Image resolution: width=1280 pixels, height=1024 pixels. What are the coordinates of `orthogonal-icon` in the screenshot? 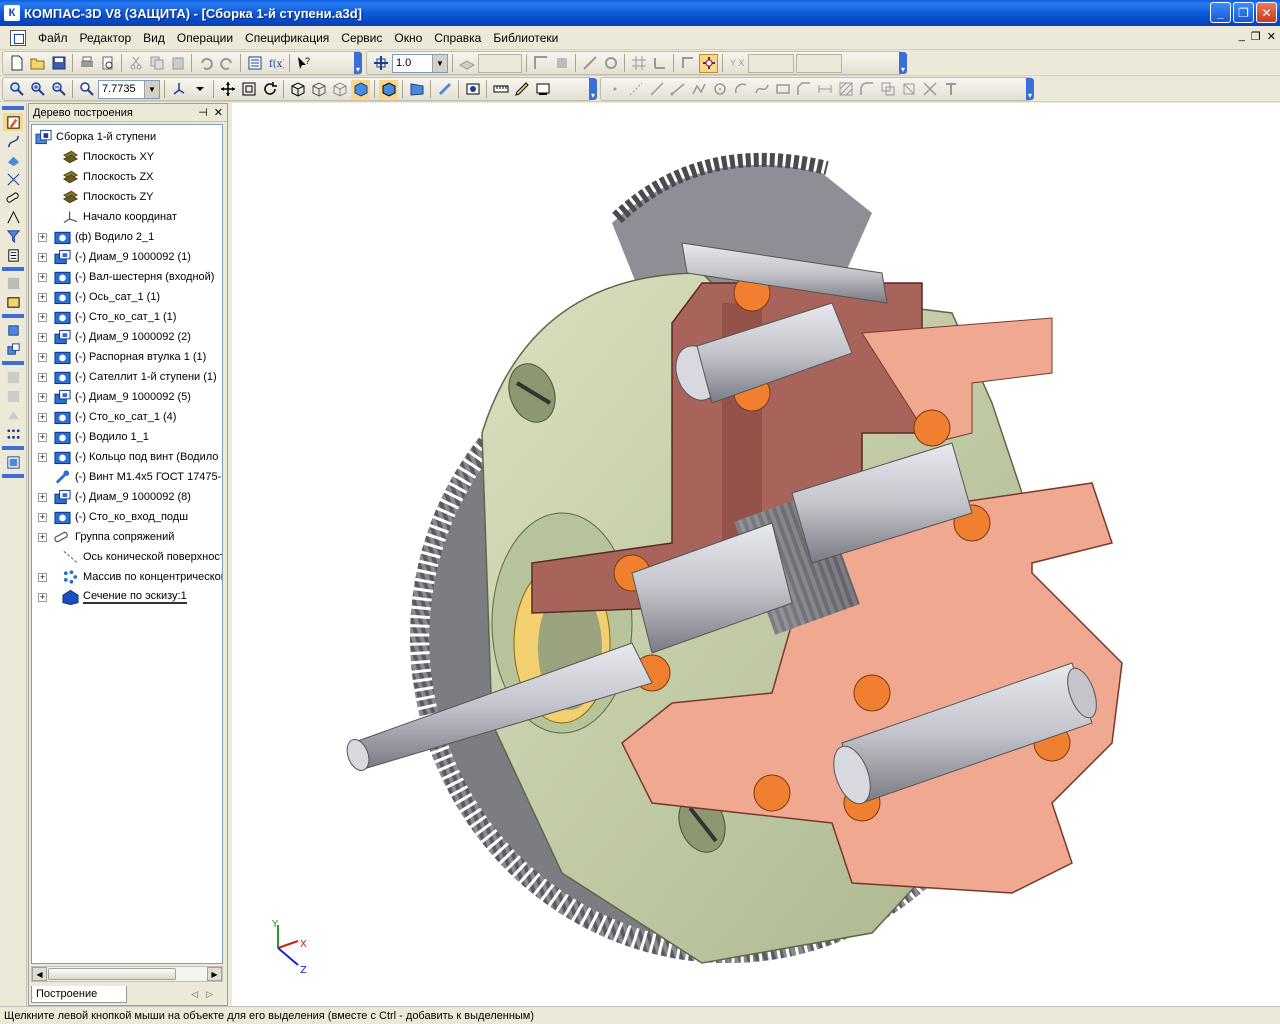 It's located at (589, 63).